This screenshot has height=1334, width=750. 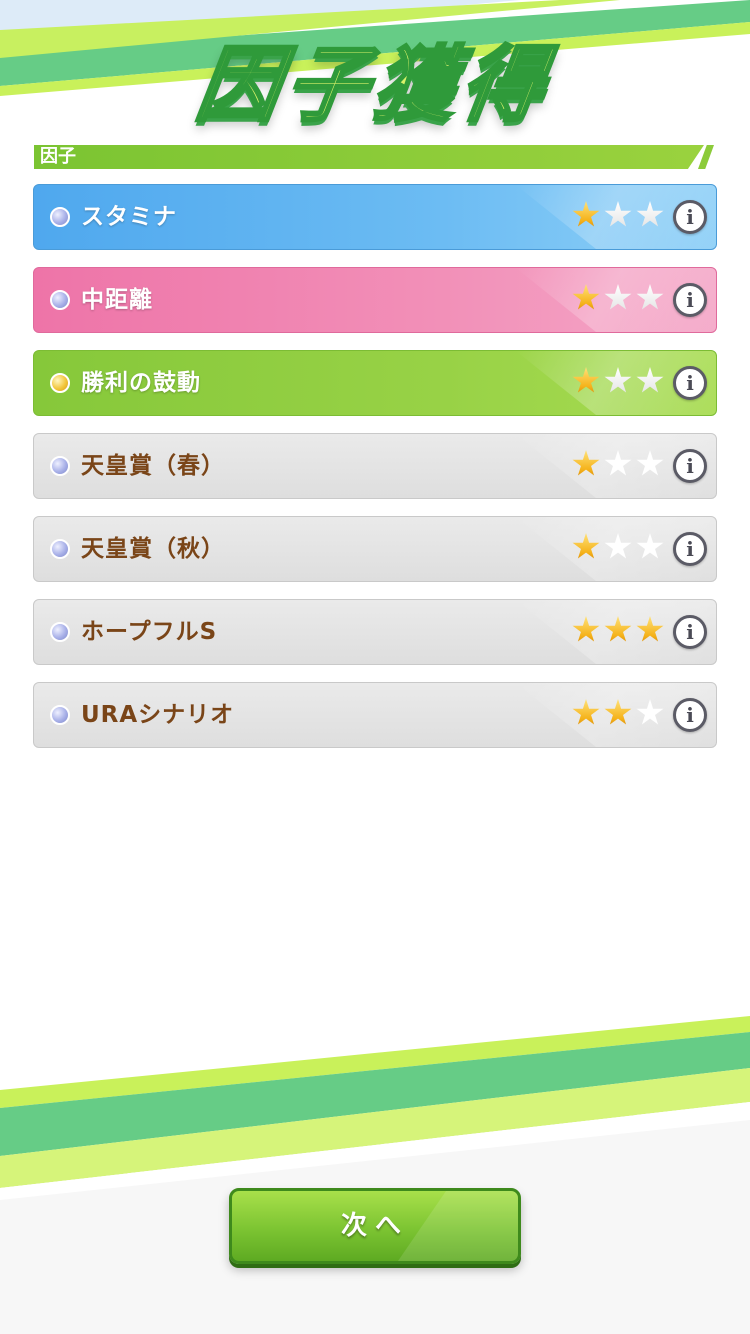 What do you see at coordinates (375, 632) in the screenshot?
I see `factor-row-hopeful-stakes: ホープフルS i` at bounding box center [375, 632].